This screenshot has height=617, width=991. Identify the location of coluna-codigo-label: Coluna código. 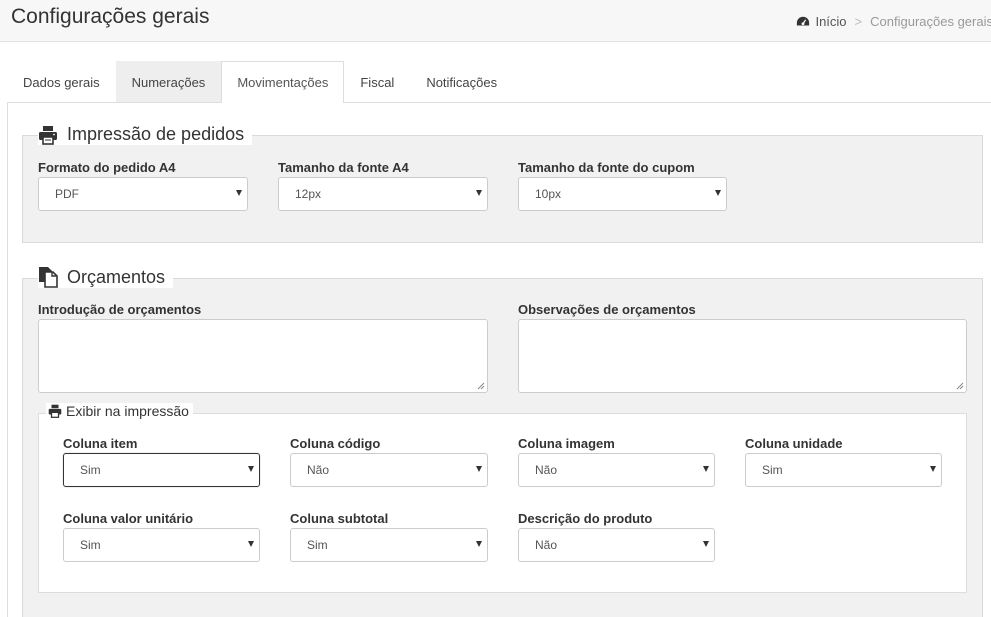
(335, 443).